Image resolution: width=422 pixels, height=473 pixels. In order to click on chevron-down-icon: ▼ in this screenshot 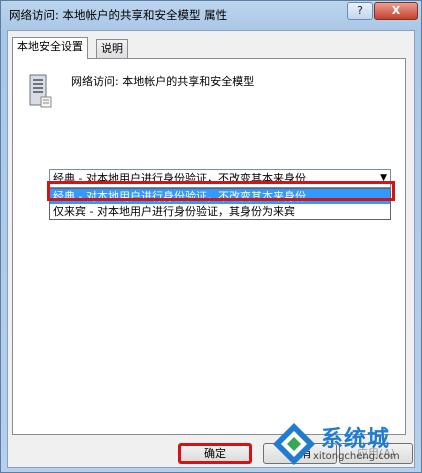, I will do `click(383, 178)`.